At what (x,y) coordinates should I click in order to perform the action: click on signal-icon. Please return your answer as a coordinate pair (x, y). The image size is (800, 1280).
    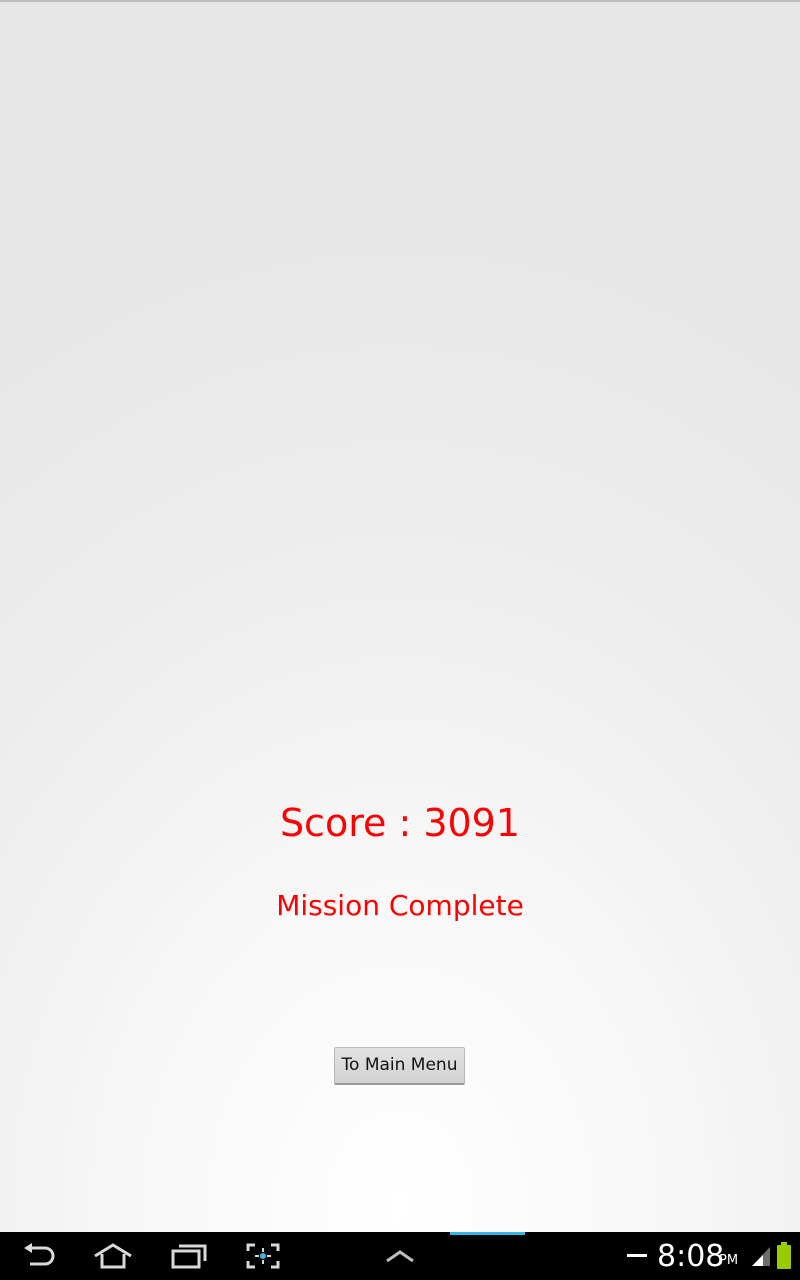
    Looking at the image, I should click on (761, 1256).